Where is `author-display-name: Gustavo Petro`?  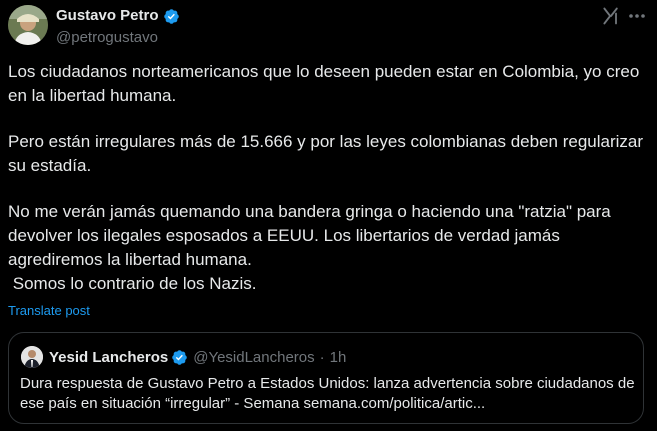
author-display-name: Gustavo Petro is located at coordinates (107, 16).